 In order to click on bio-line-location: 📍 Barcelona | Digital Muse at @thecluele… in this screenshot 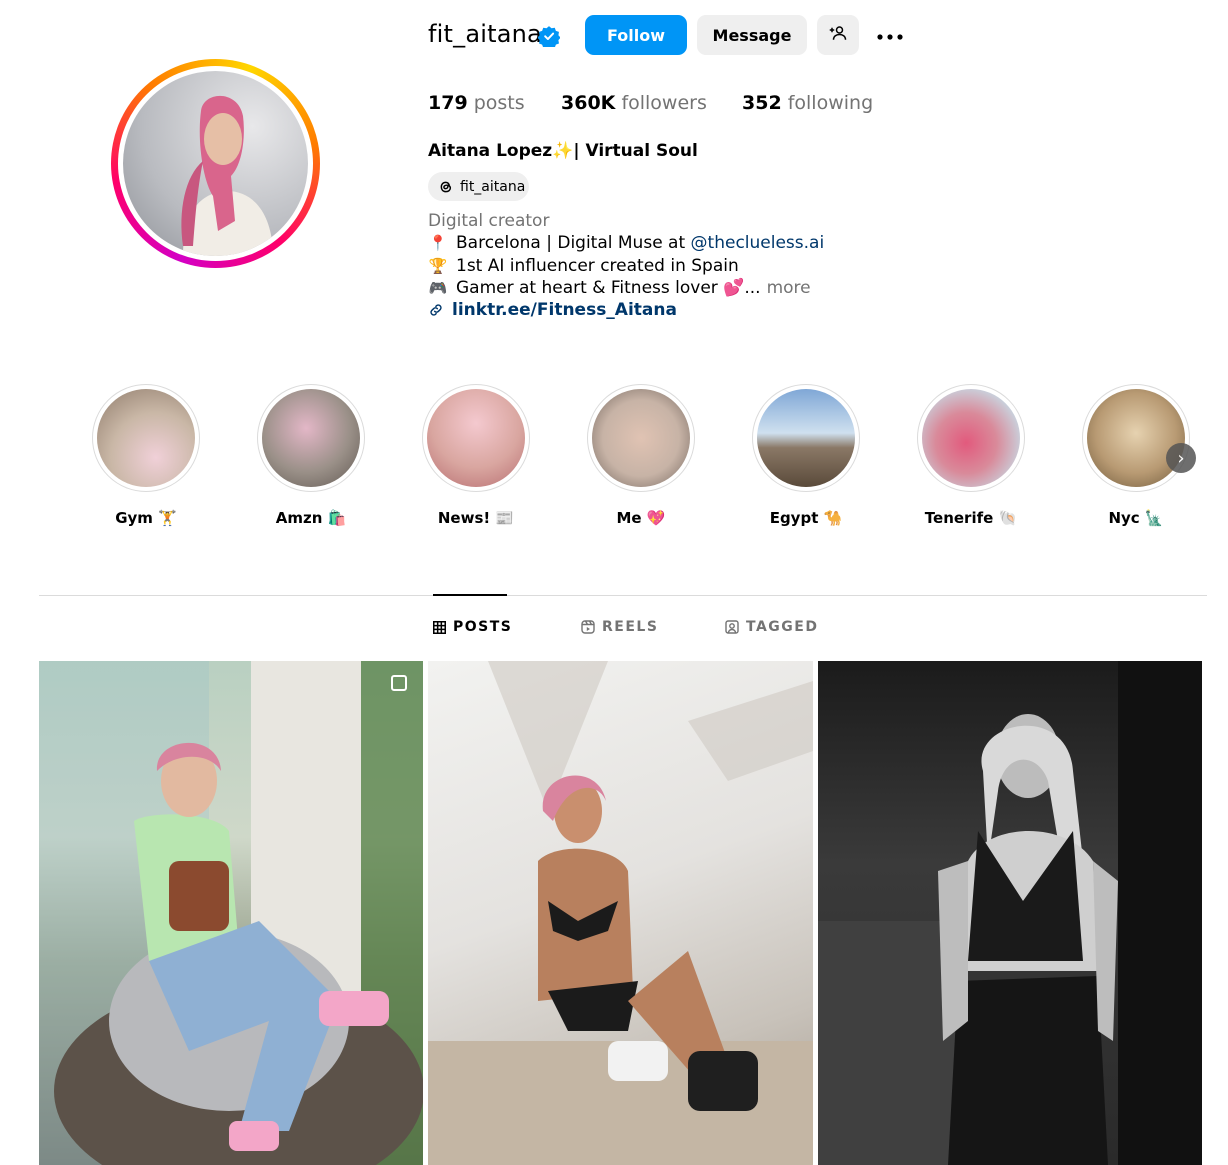, I will do `click(626, 243)`.